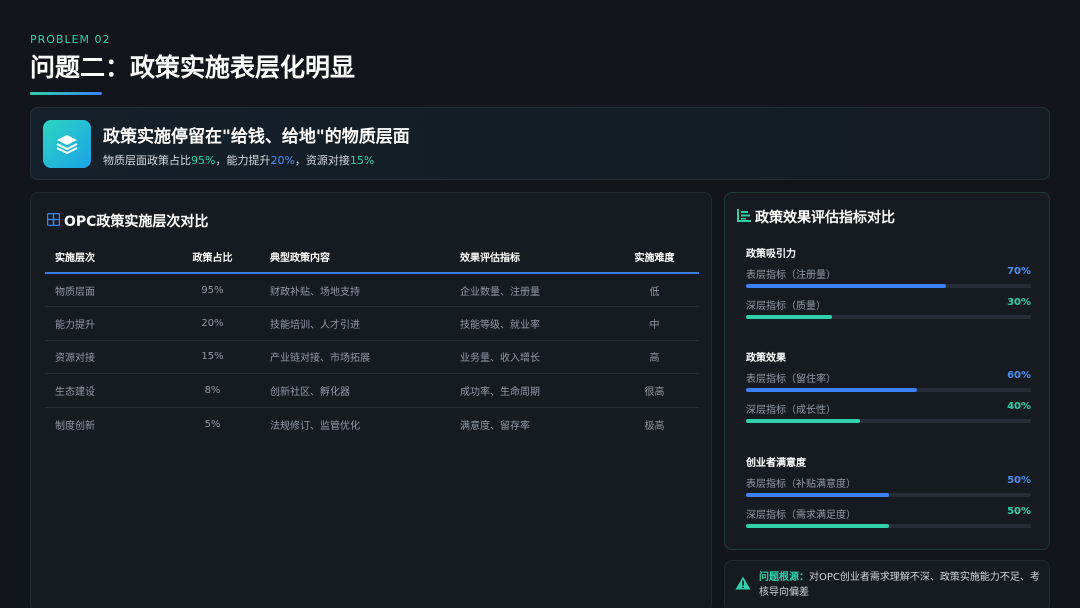  Describe the element at coordinates (355, 323) in the screenshot. I see `table-cell: 技能培训、人才引进` at that location.